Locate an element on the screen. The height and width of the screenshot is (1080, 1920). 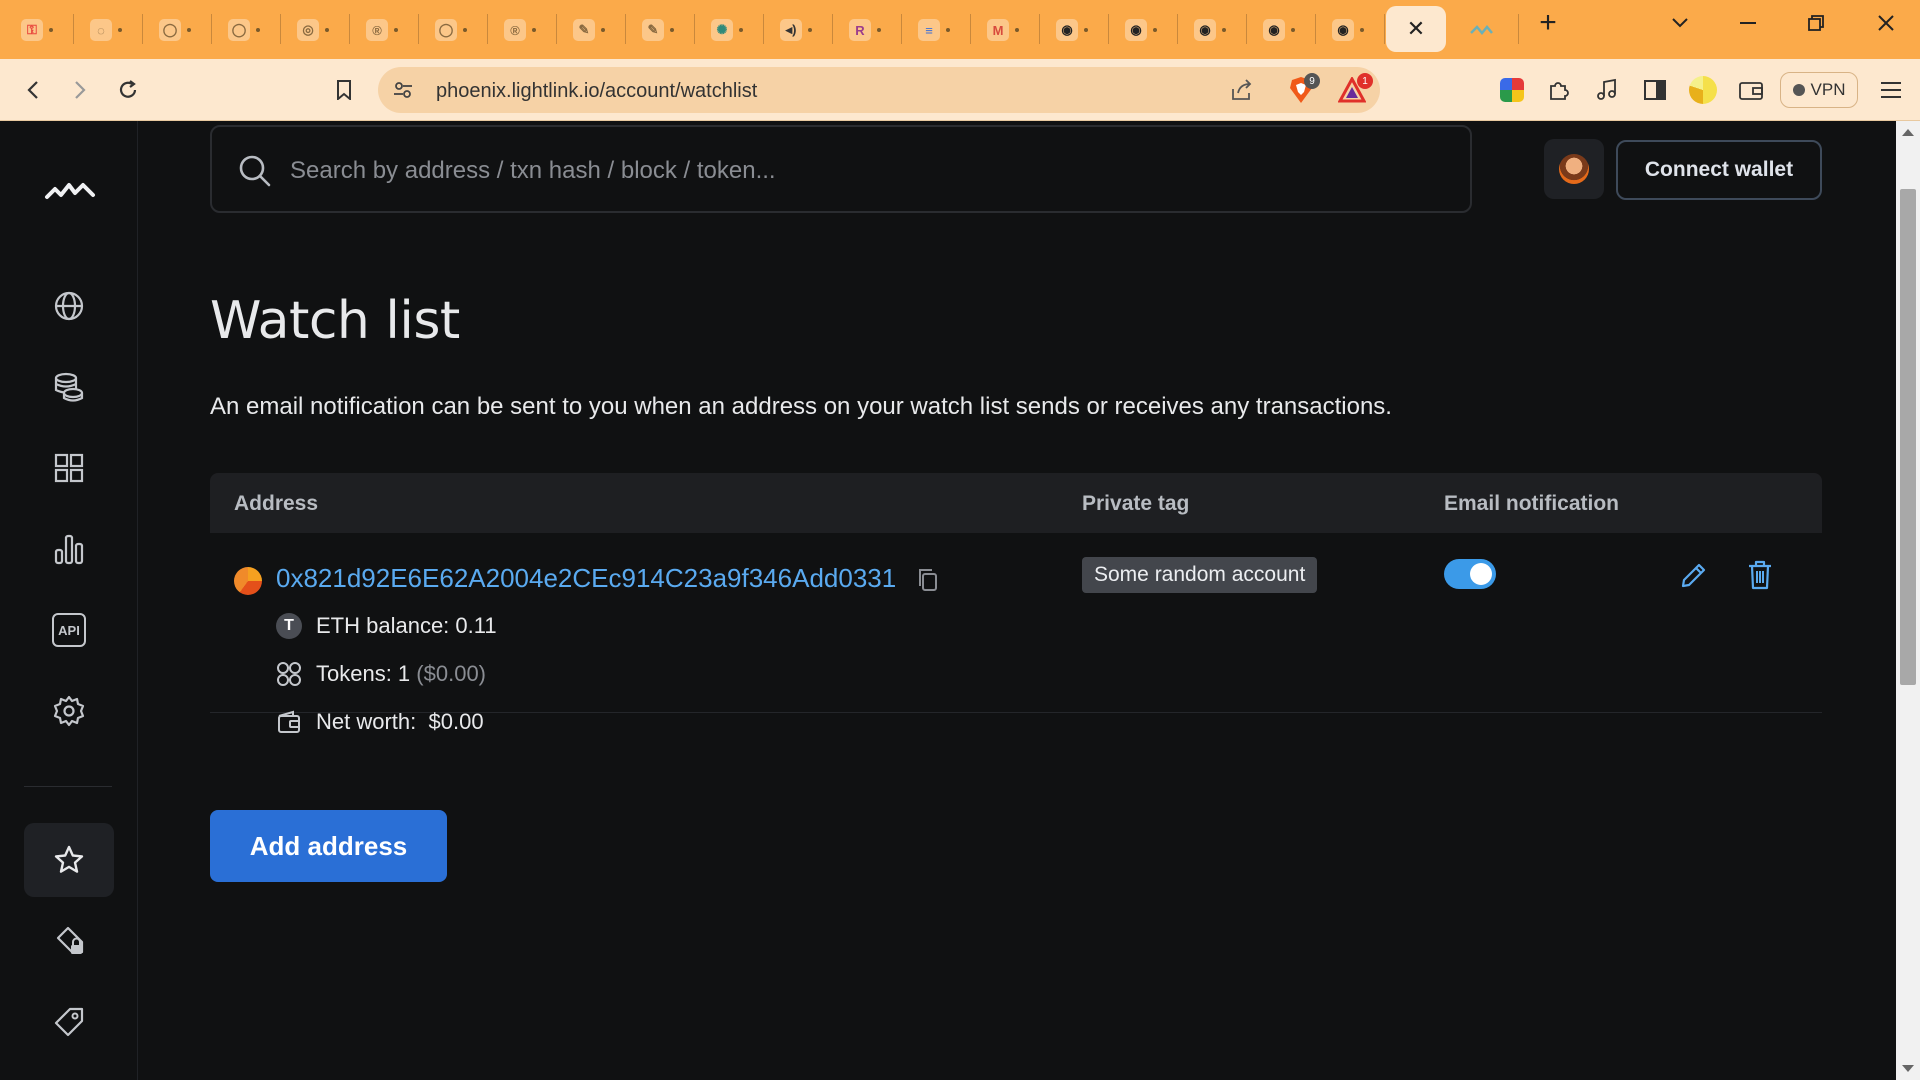
browser-tab: ≡ is located at coordinates (934, 30).